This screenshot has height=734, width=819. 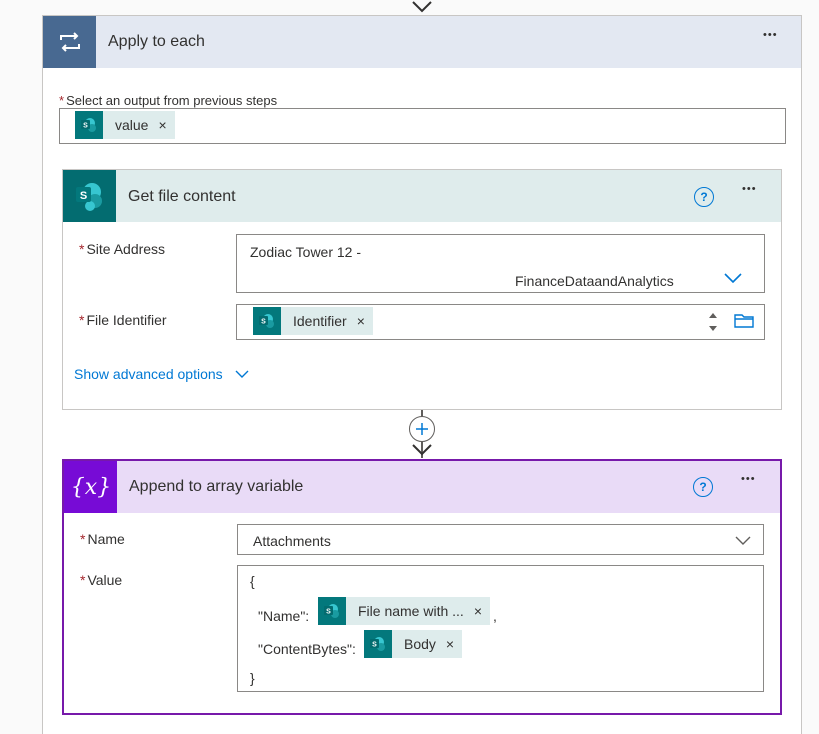 I want to click on identifier-token-label: Identifier, so click(x=320, y=321).